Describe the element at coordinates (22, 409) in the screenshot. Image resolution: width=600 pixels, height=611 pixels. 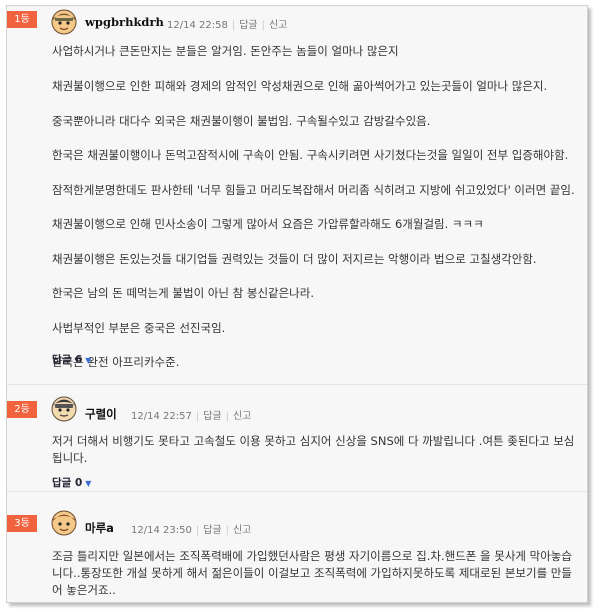
I see `rank-badge: 2등` at that location.